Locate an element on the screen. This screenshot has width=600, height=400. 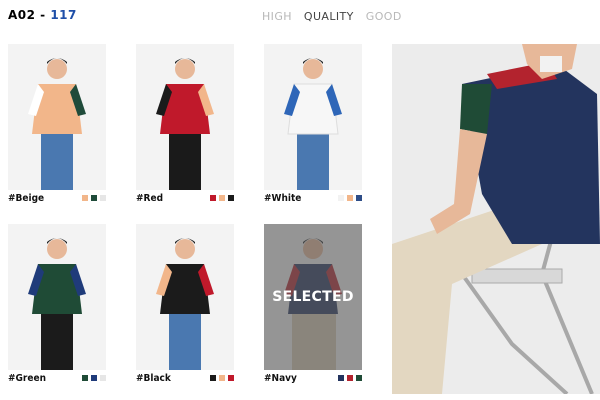
selected-label: SELECTED is located at coordinates (313, 297).